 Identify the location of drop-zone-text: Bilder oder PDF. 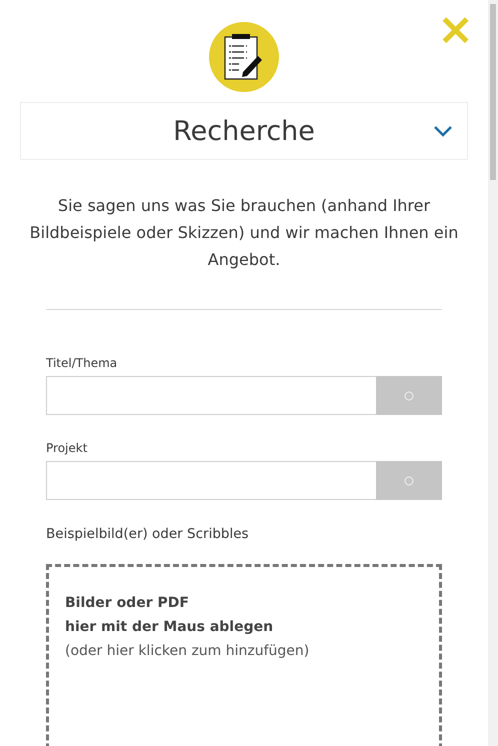
(127, 603).